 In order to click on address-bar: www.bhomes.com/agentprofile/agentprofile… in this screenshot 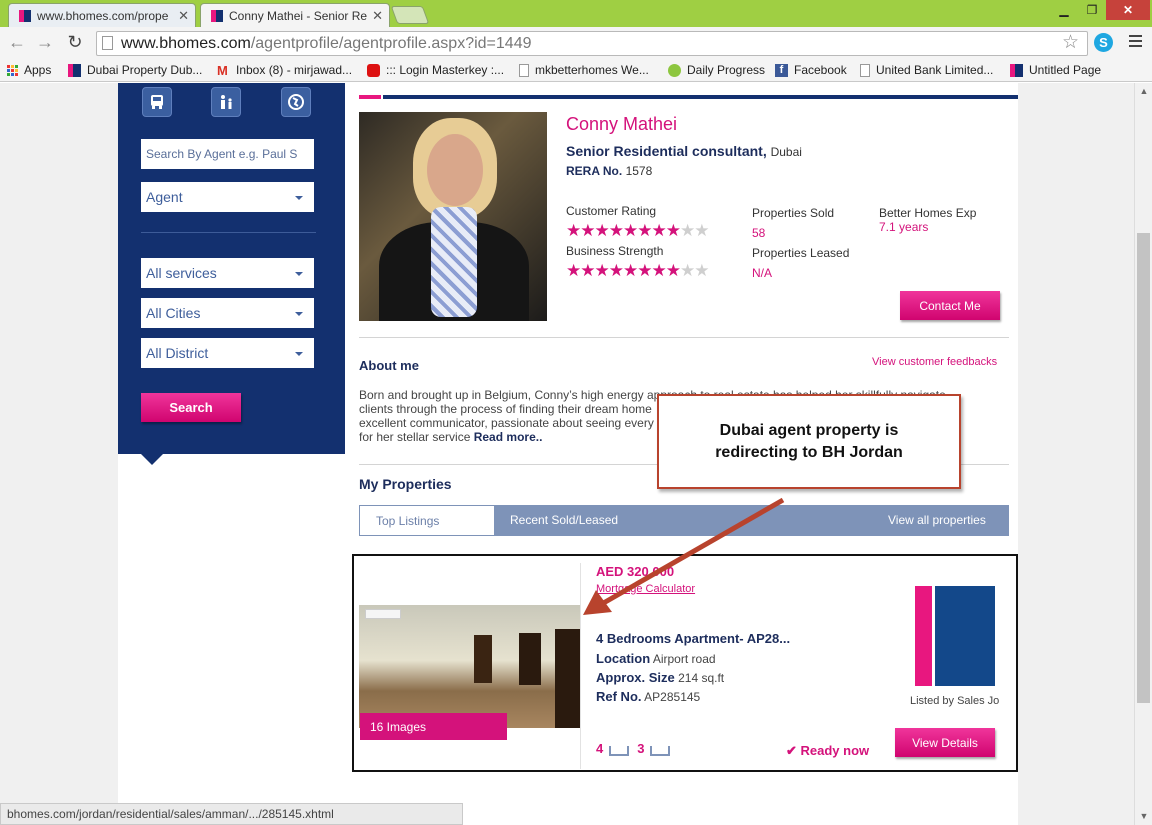, I will do `click(592, 43)`.